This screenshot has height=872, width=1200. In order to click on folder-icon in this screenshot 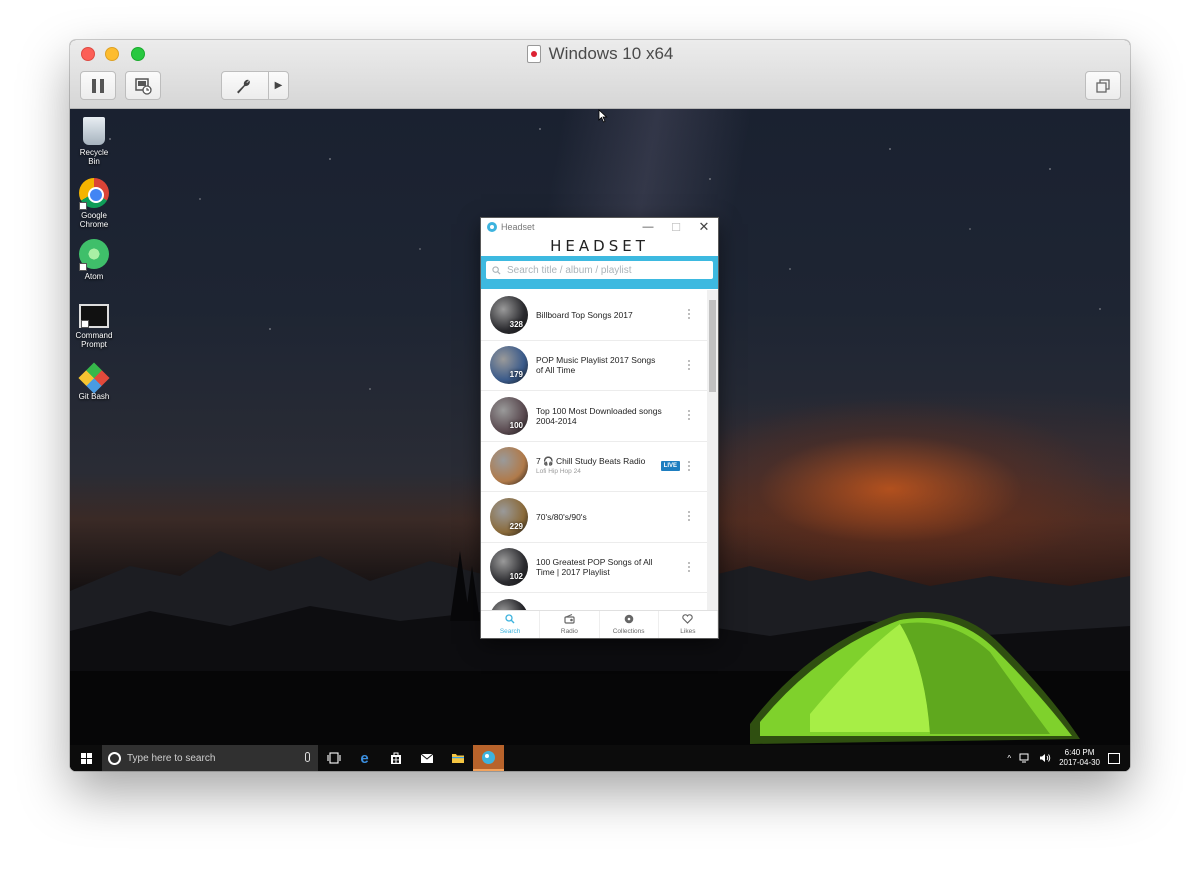, I will do `click(457, 758)`.